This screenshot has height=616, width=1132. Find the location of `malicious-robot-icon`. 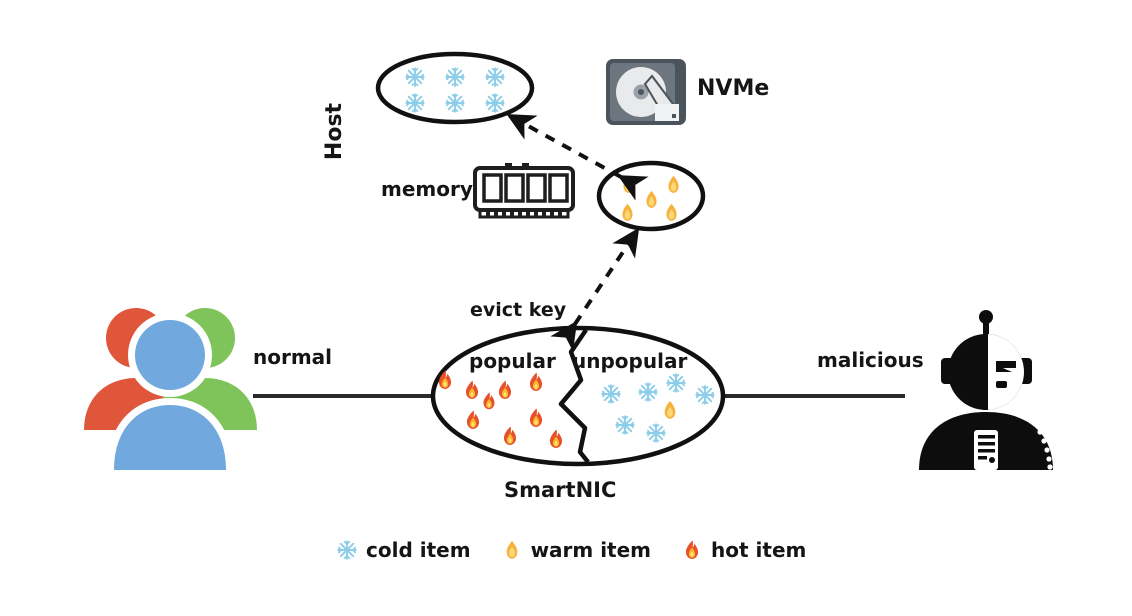

malicious-robot-icon is located at coordinates (986, 390).